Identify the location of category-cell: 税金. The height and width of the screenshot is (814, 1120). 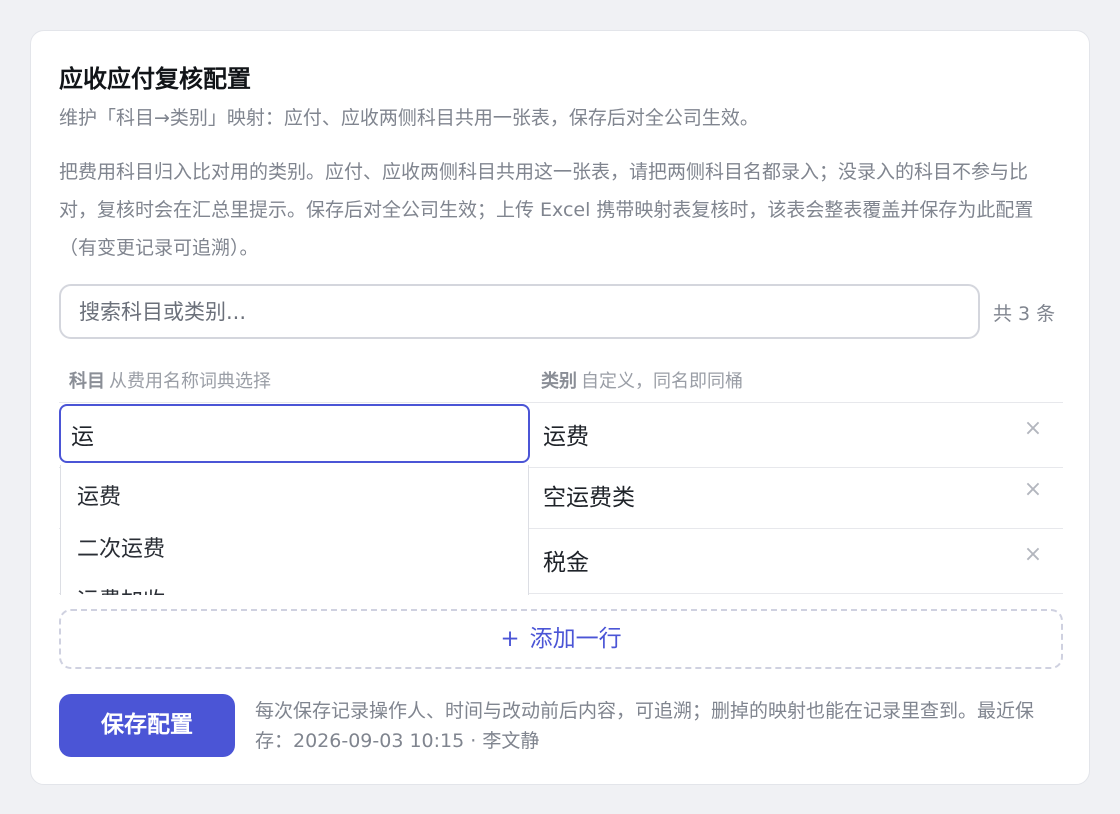
(566, 560).